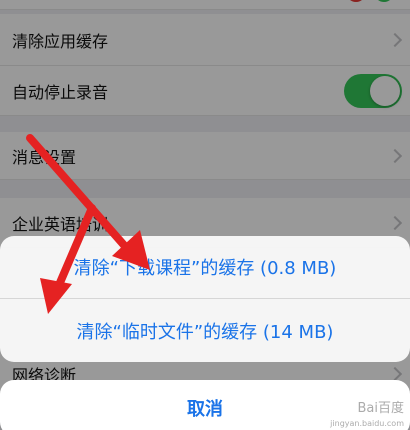  Describe the element at coordinates (205, 330) in the screenshot. I see `clear-temp-cache-button: 清除“临时文件”的缓存 (14 MB)` at that location.